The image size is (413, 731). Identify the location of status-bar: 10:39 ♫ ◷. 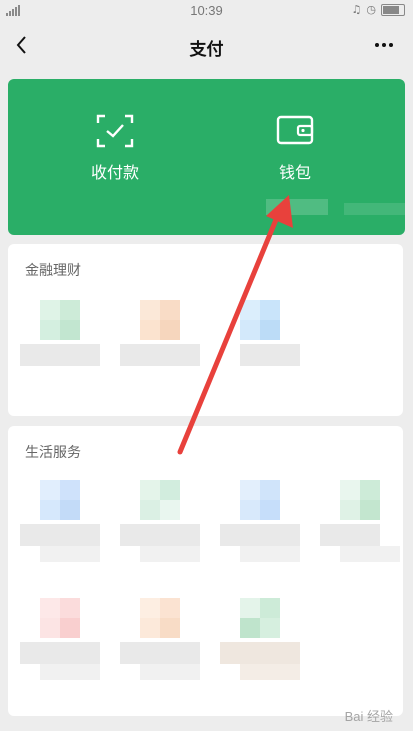
(206, 11).